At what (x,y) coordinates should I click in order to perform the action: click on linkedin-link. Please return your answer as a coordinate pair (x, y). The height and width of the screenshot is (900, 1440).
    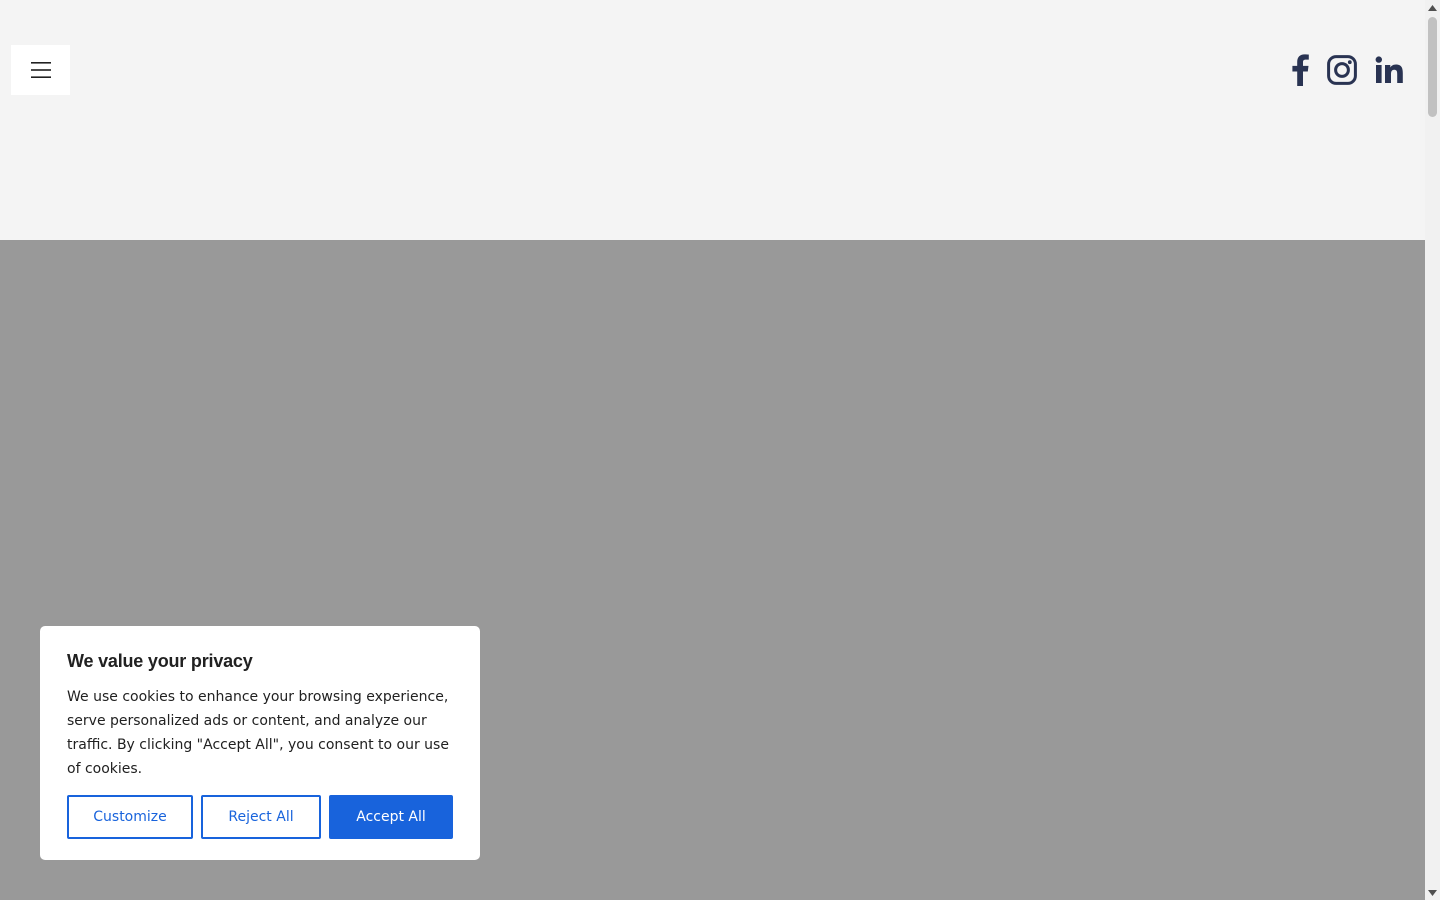
    Looking at the image, I should click on (1389, 70).